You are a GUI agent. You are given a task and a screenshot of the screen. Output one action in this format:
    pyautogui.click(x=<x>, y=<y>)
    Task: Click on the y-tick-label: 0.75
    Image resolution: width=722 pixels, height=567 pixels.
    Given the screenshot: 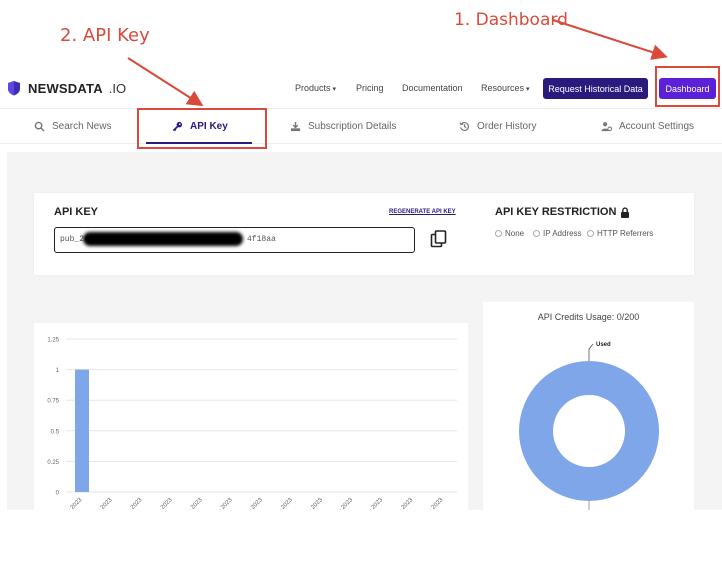 What is the action you would take?
    pyautogui.click(x=53, y=402)
    